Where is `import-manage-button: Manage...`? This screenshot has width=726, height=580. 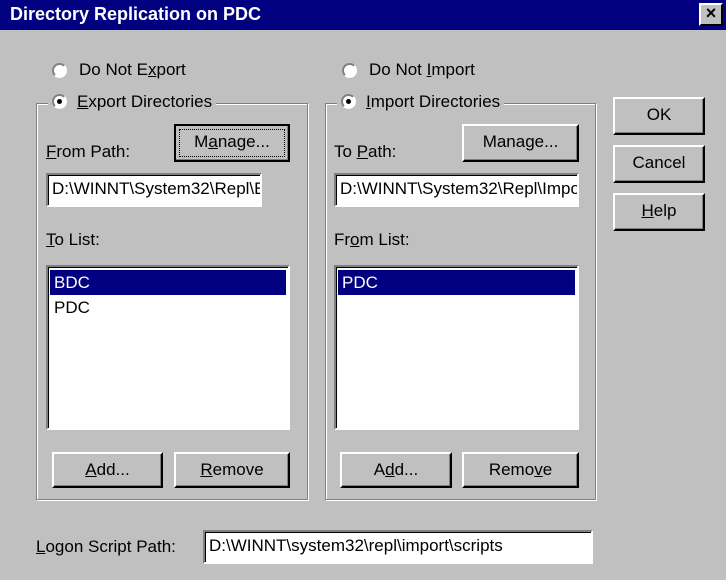 import-manage-button: Manage... is located at coordinates (520, 143).